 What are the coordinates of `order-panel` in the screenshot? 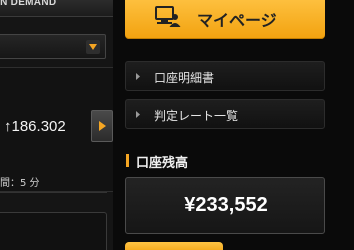 It's located at (53, 231).